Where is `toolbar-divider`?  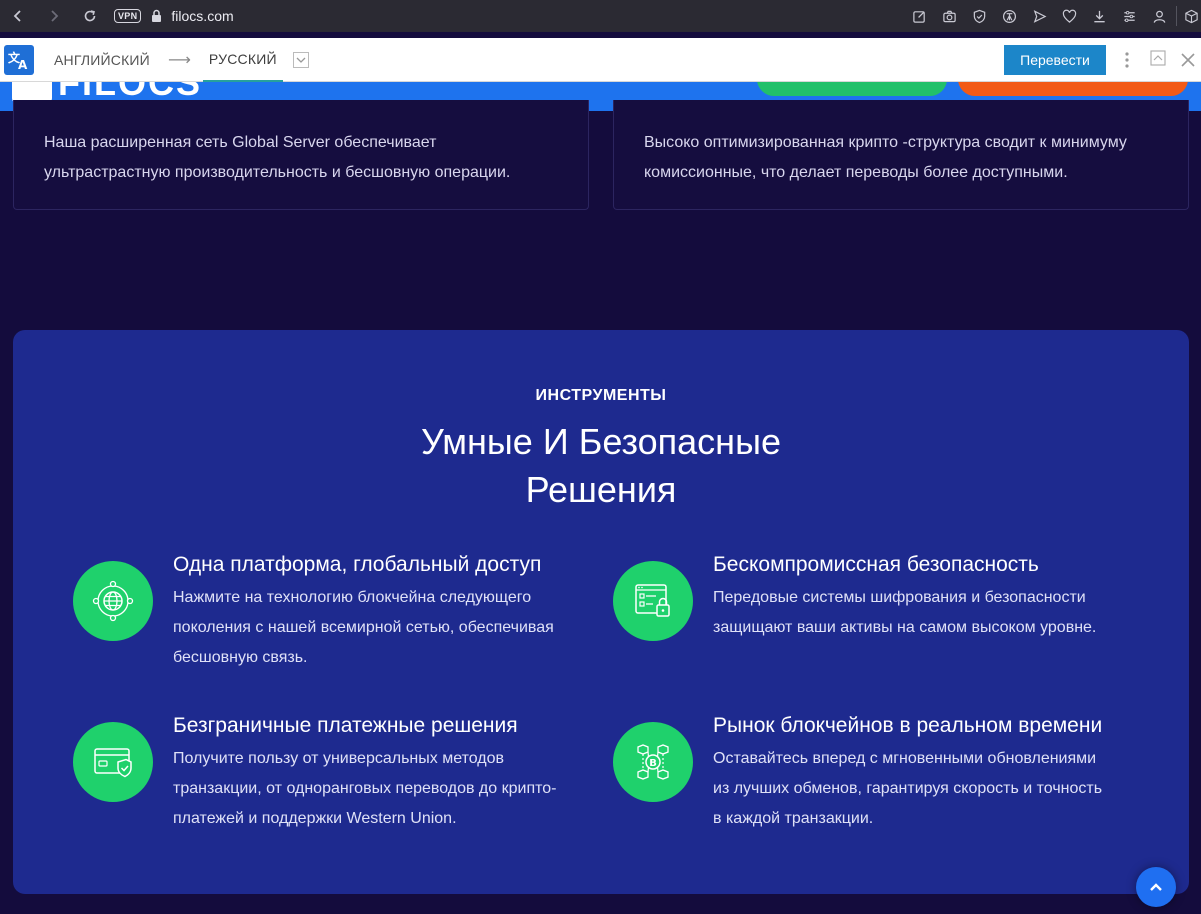 toolbar-divider is located at coordinates (1176, 16).